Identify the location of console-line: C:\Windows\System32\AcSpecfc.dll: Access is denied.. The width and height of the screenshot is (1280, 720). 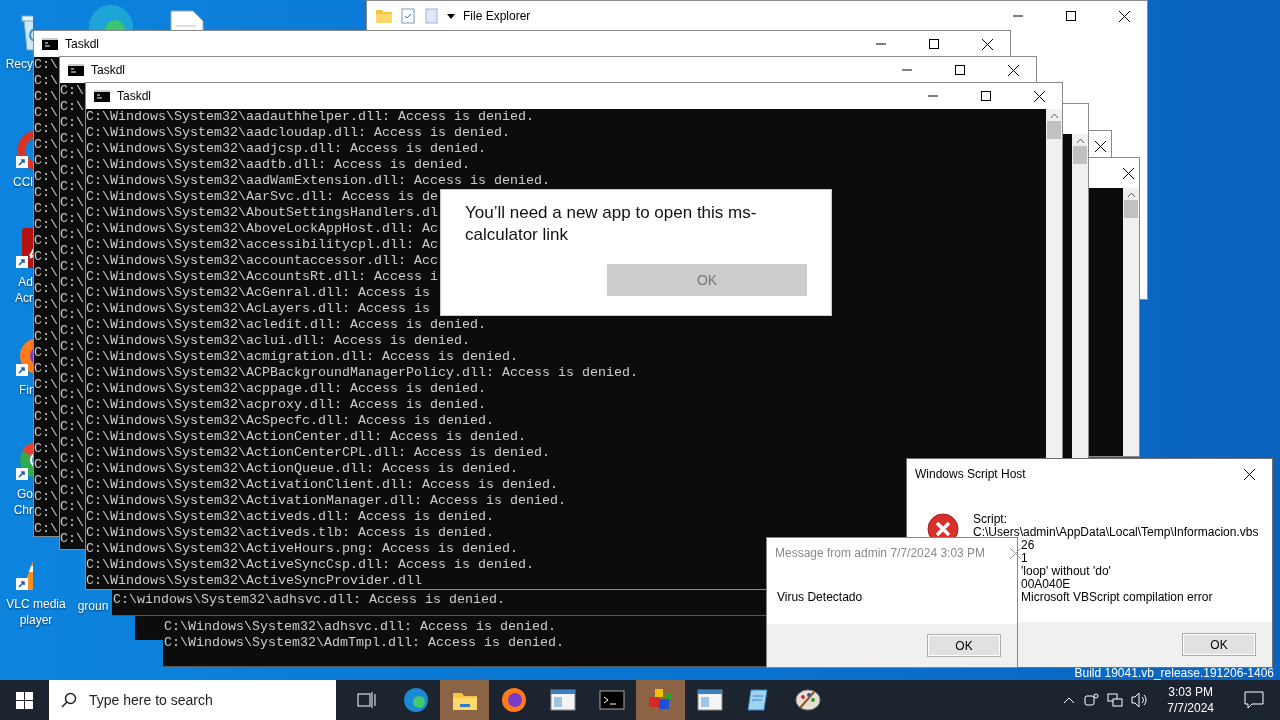
(290, 421).